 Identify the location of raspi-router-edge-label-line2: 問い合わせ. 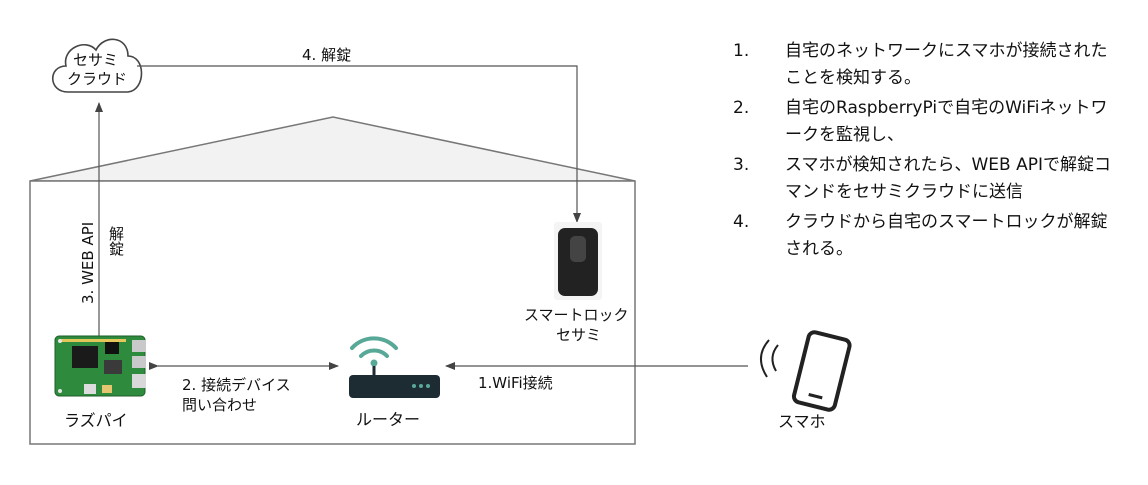
(220, 405).